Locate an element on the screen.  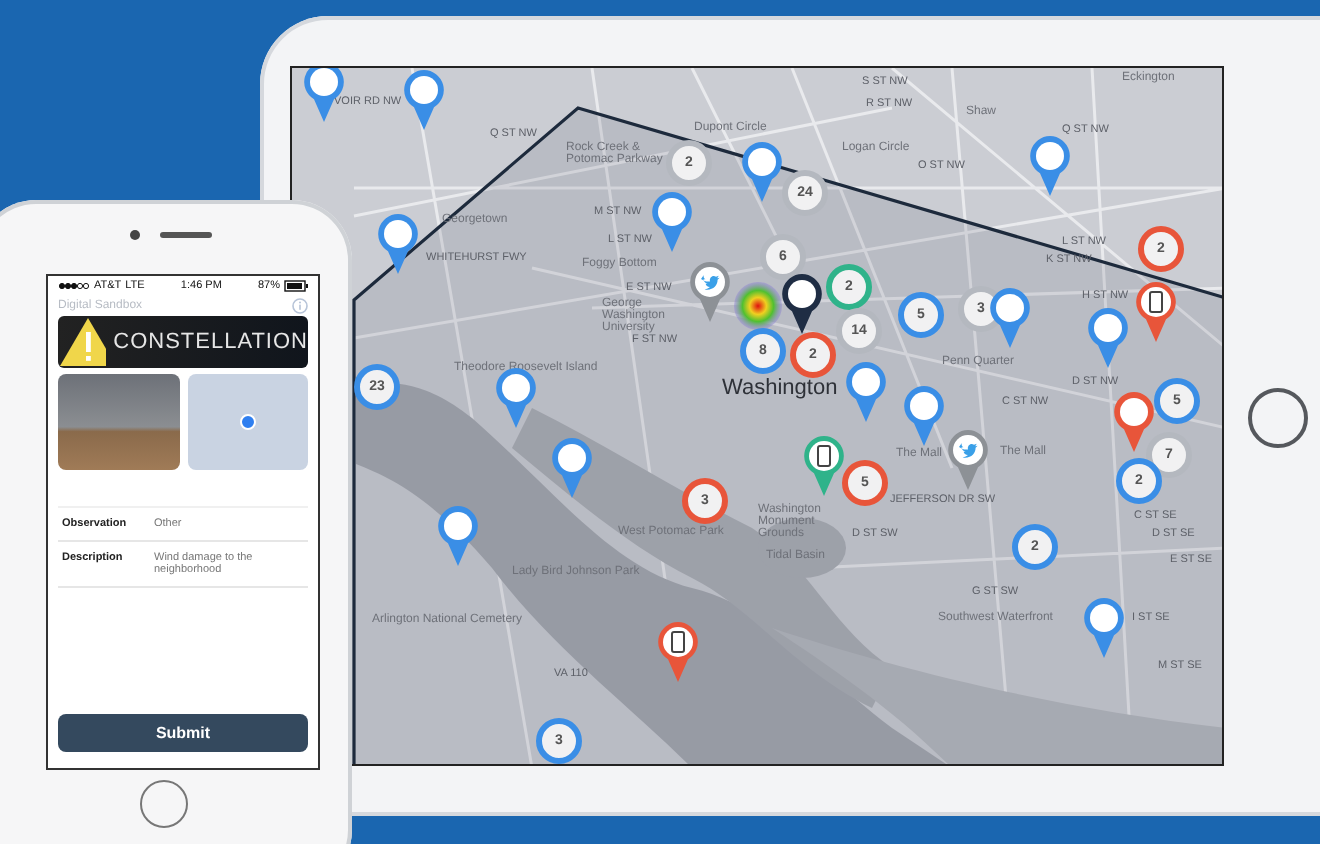
submit-button: Submit is located at coordinates (183, 733).